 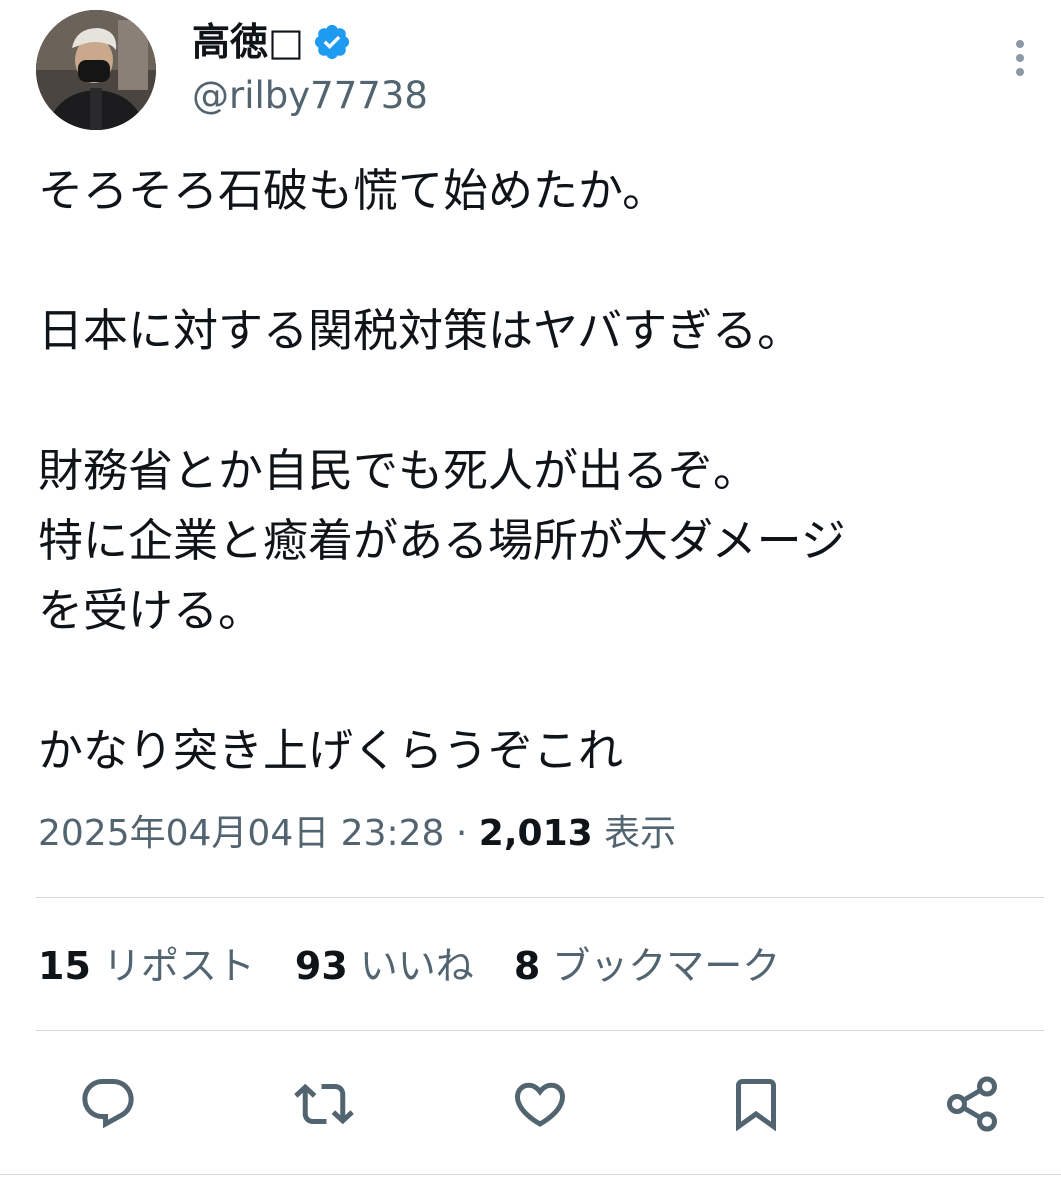 I want to click on share-button, so click(x=972, y=1104).